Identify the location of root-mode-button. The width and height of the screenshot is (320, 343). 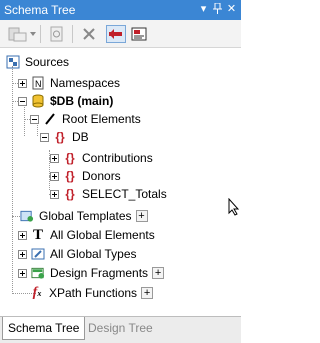
(116, 34).